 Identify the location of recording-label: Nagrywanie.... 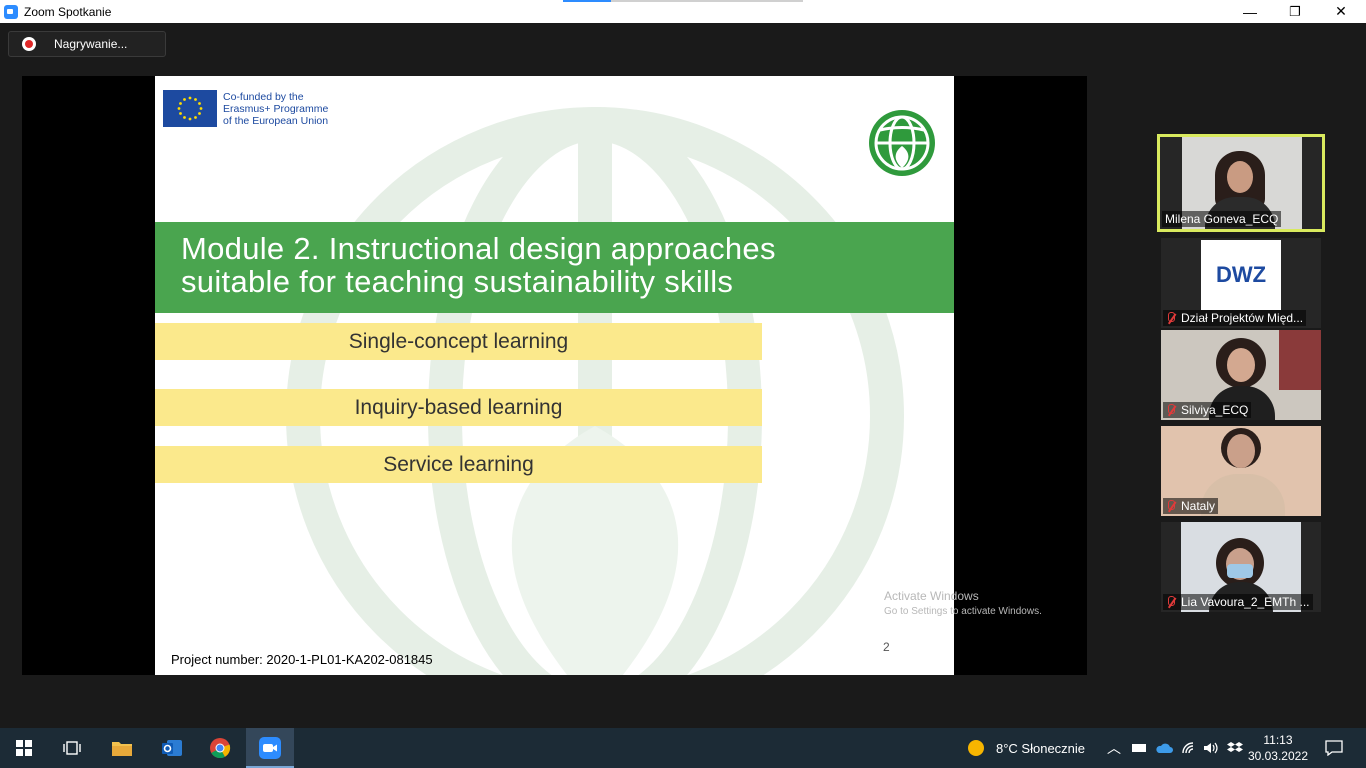
(91, 44).